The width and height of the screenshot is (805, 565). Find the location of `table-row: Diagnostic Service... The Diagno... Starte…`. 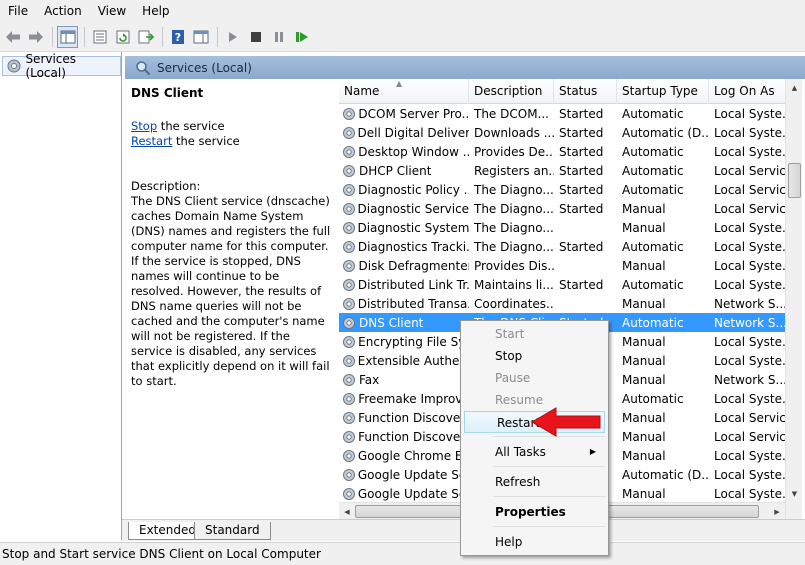

table-row: Diagnostic Service... The Diagno... Starte… is located at coordinates (562, 208).